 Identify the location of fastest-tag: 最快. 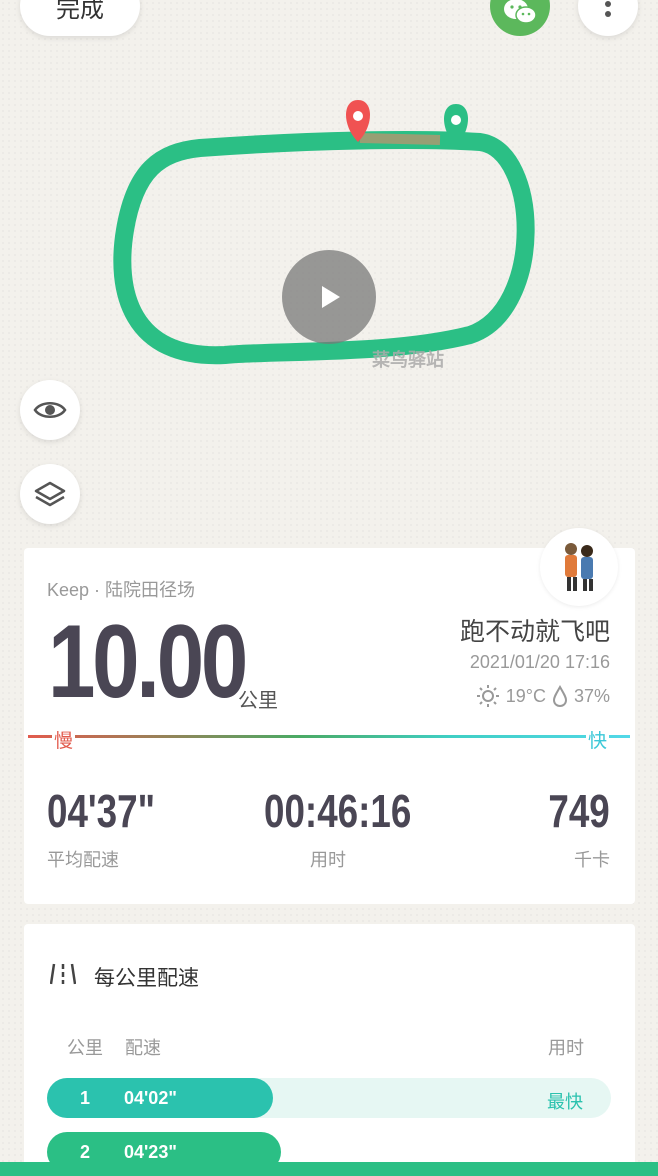
(565, 1102).